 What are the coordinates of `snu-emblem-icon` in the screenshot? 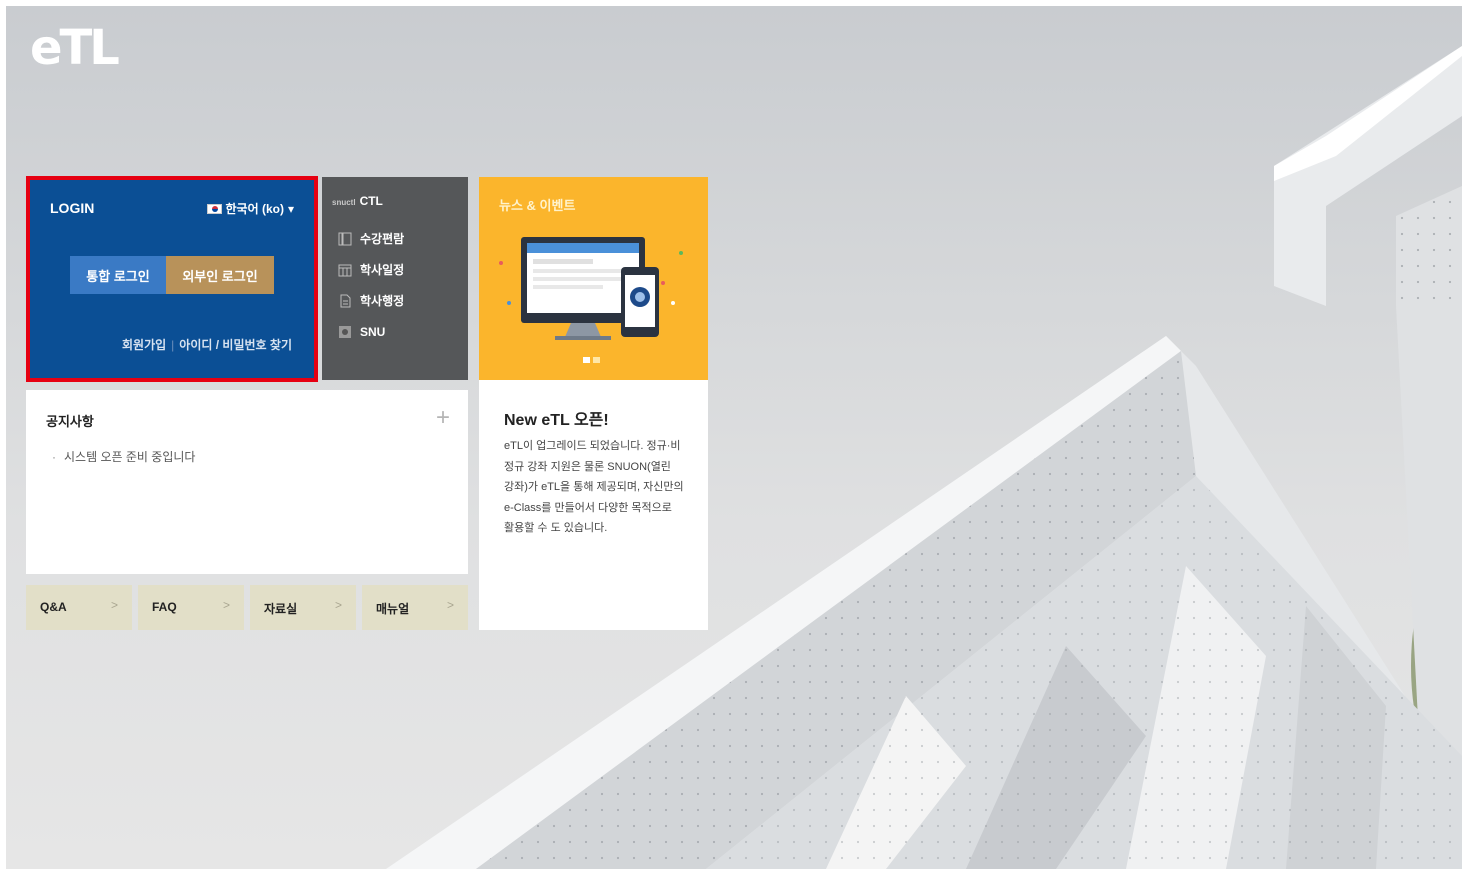 It's located at (345, 331).